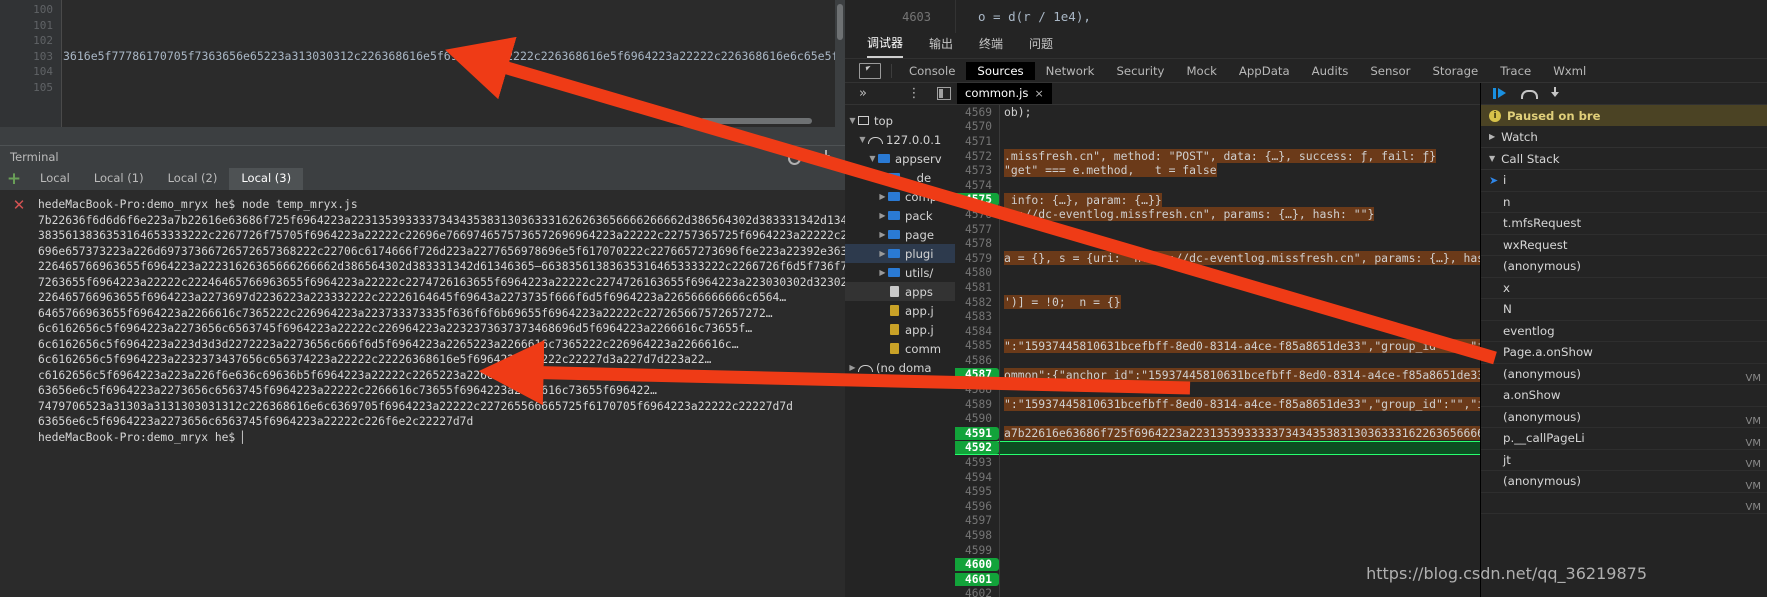 This screenshot has width=1767, height=597. Describe the element at coordinates (1515, 71) in the screenshot. I see `tab-trace: Trace` at that location.